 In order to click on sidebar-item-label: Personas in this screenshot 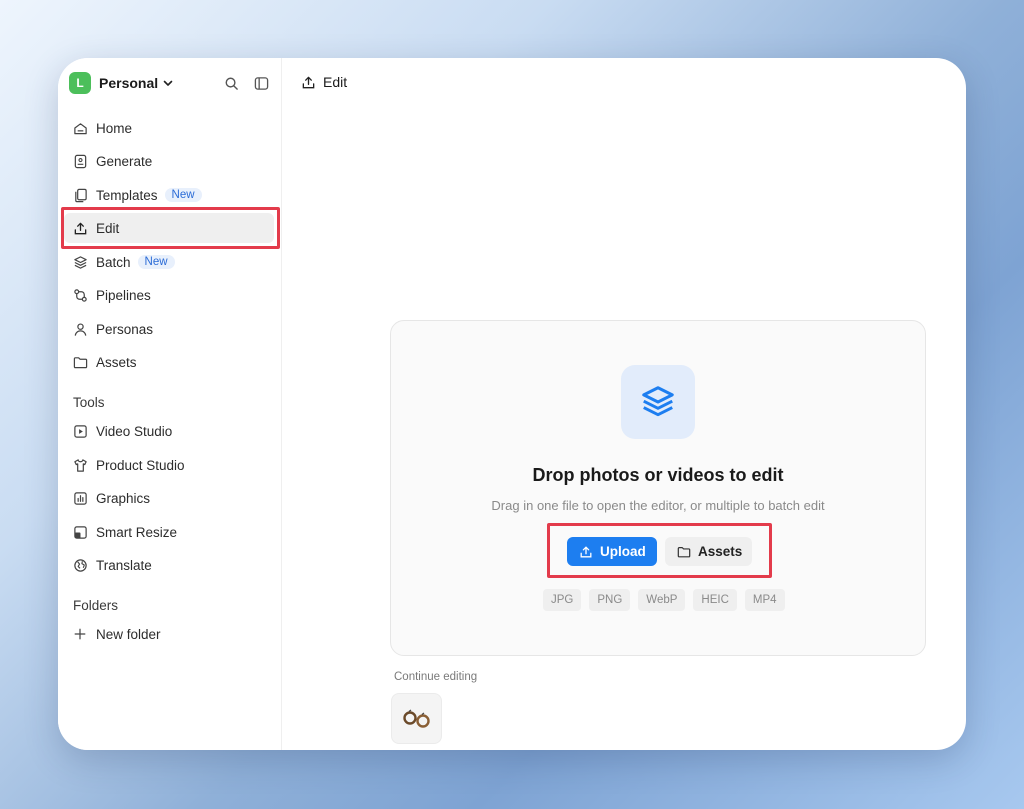, I will do `click(125, 329)`.